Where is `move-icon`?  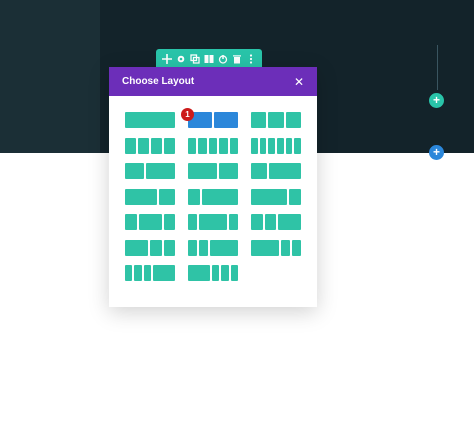 move-icon is located at coordinates (167, 59).